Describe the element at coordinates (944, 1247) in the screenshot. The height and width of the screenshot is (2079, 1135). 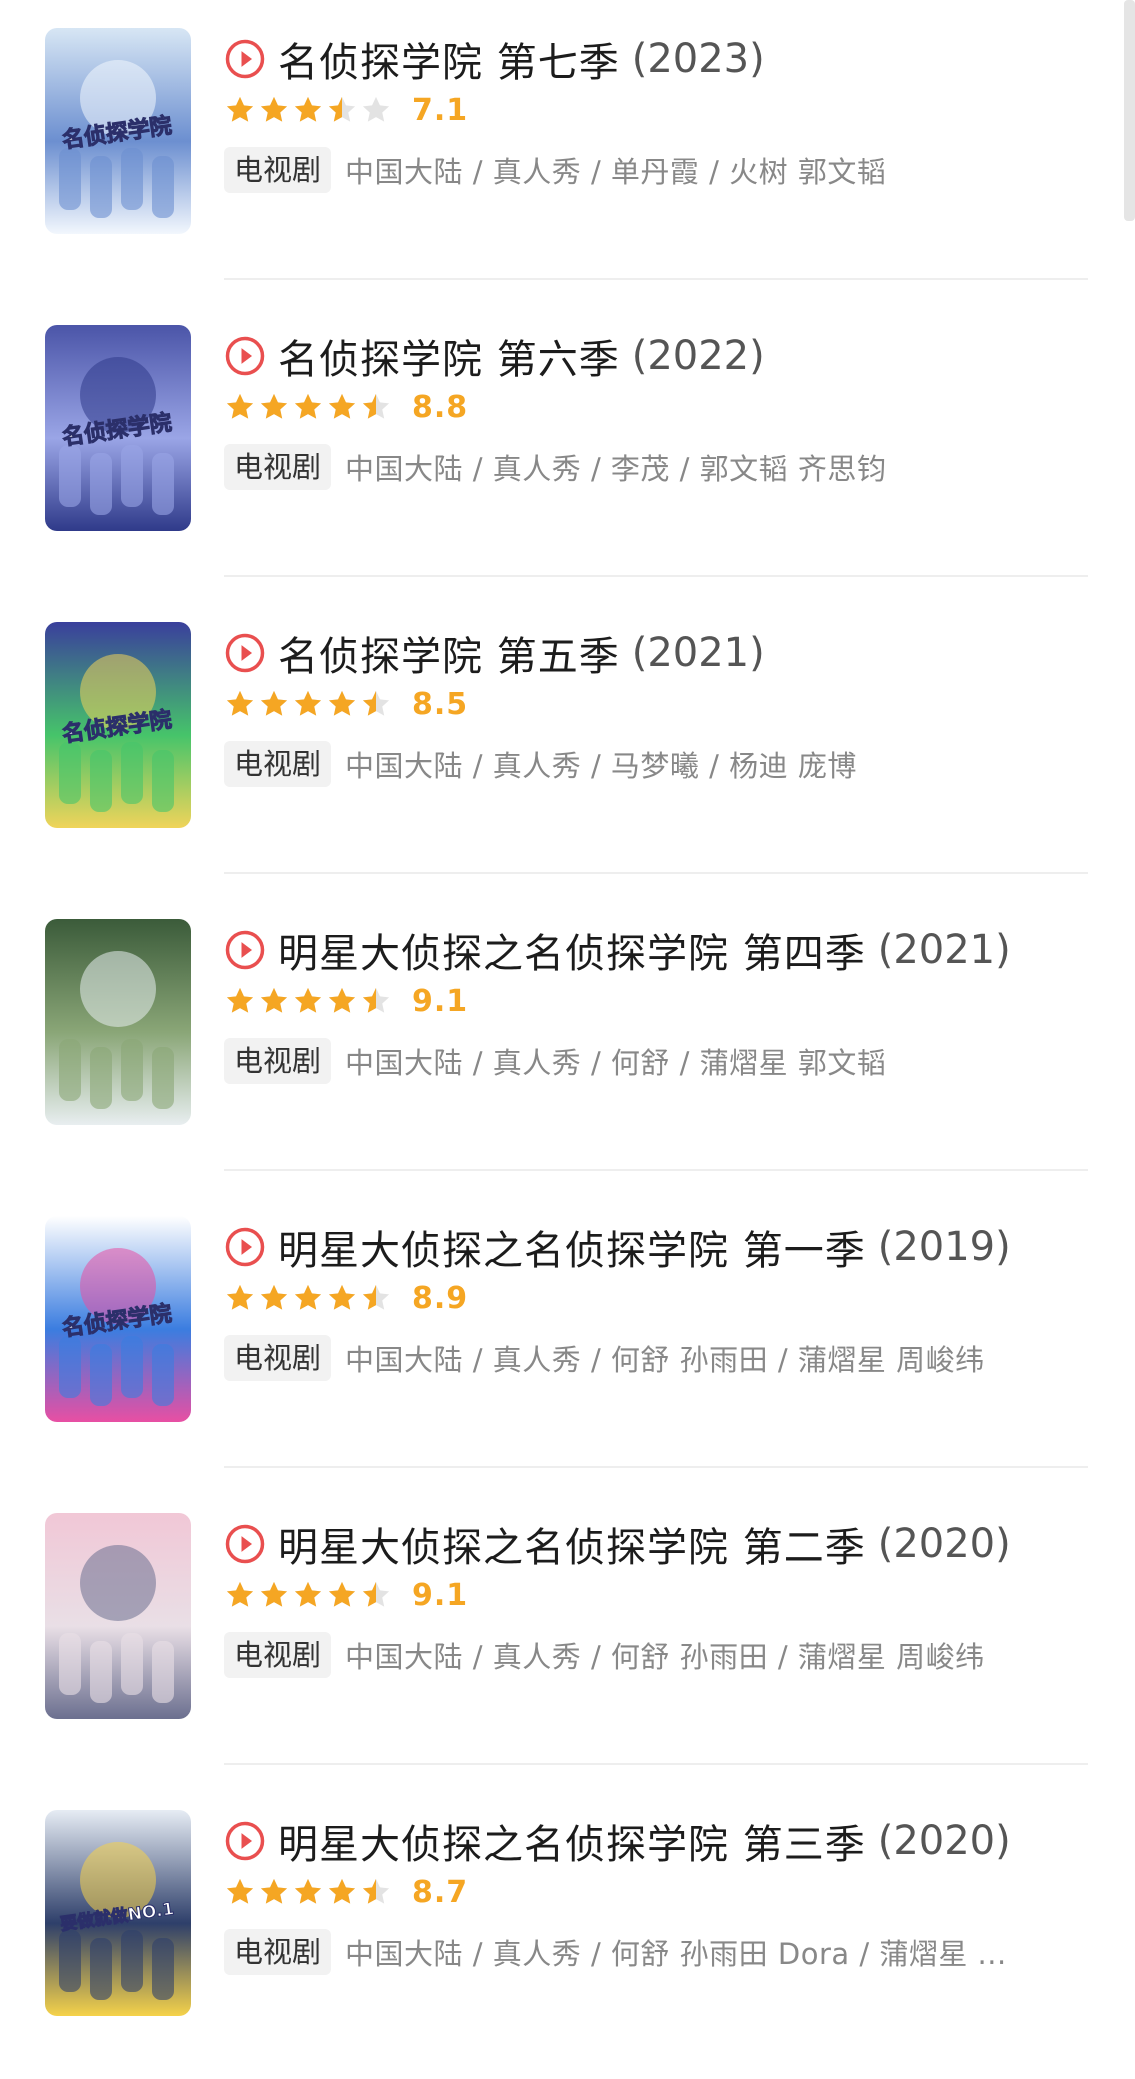
I see `item-year: (2019)` at that location.